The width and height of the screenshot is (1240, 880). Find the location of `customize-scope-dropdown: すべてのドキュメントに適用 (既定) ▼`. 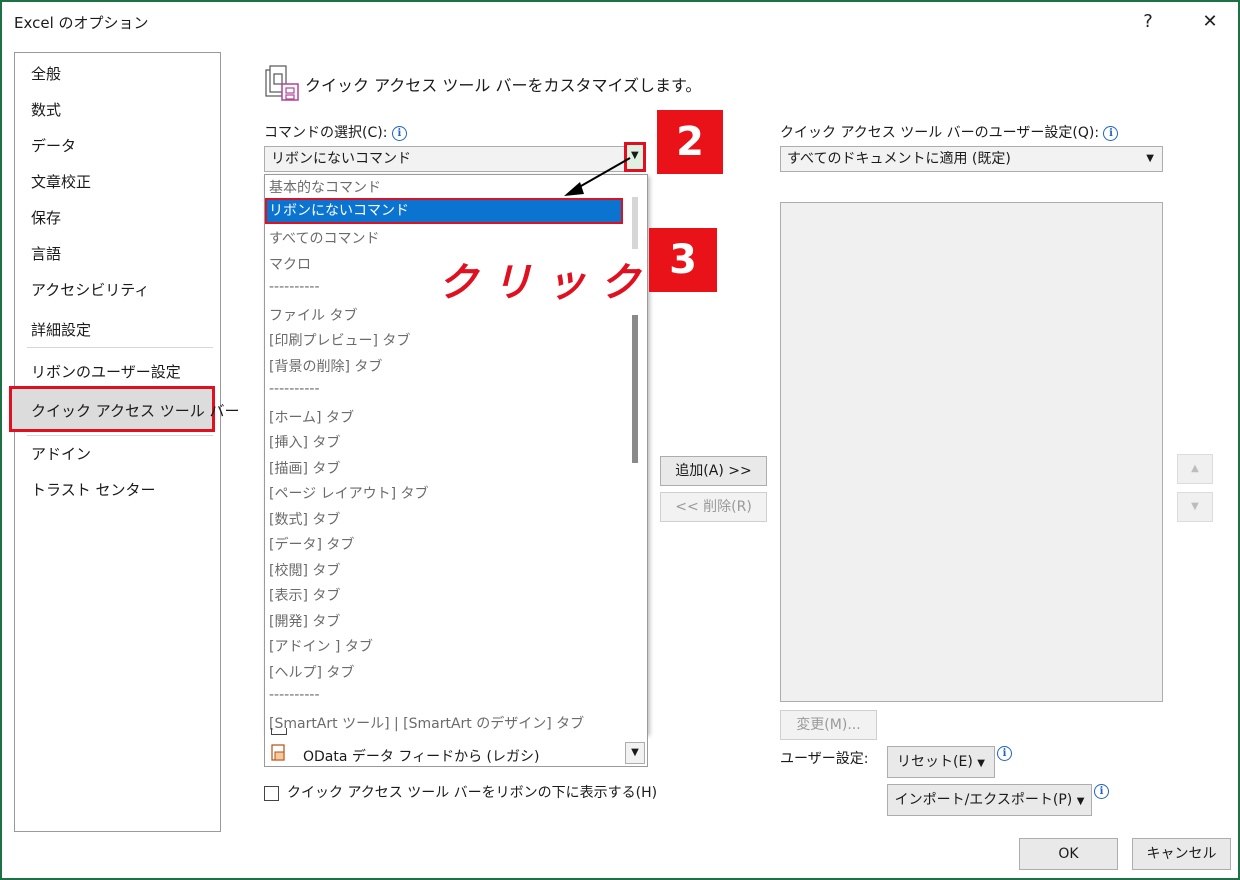

customize-scope-dropdown: すべてのドキュメントに適用 (既定) ▼ is located at coordinates (971, 159).